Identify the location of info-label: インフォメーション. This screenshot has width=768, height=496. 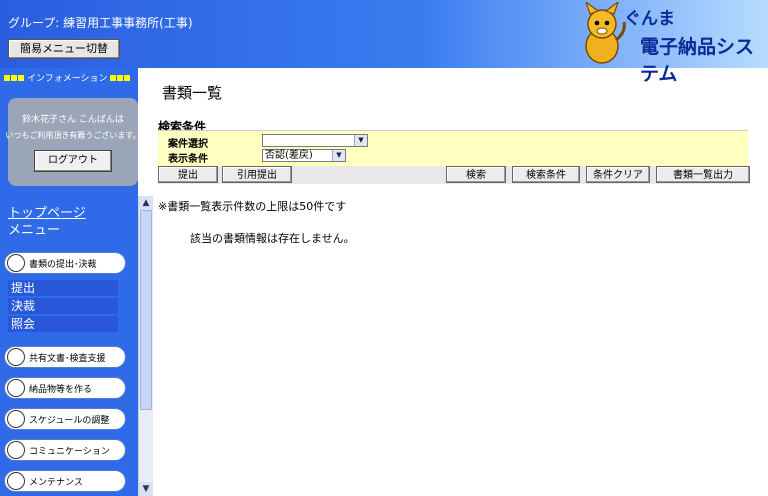
(67, 79).